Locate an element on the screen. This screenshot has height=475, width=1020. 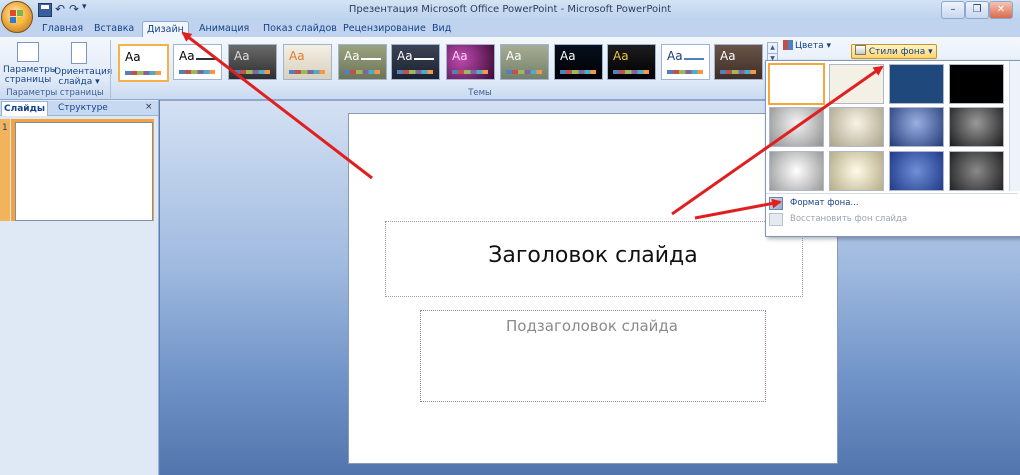
tab-insert: Вставка is located at coordinates (114, 28).